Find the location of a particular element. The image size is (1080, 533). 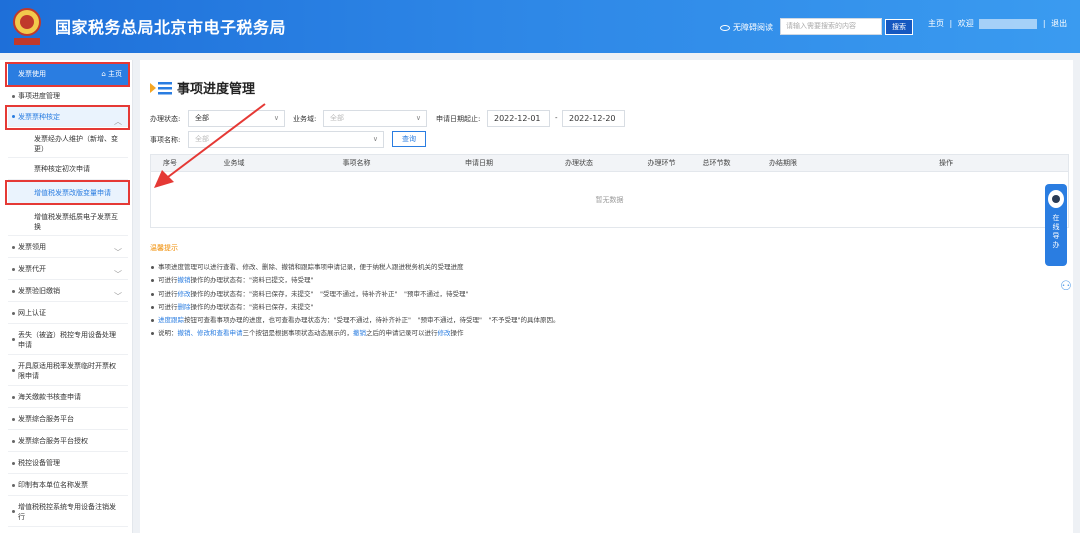

sidebar-item-platform: 发票综合服务平台 is located at coordinates (68, 419).